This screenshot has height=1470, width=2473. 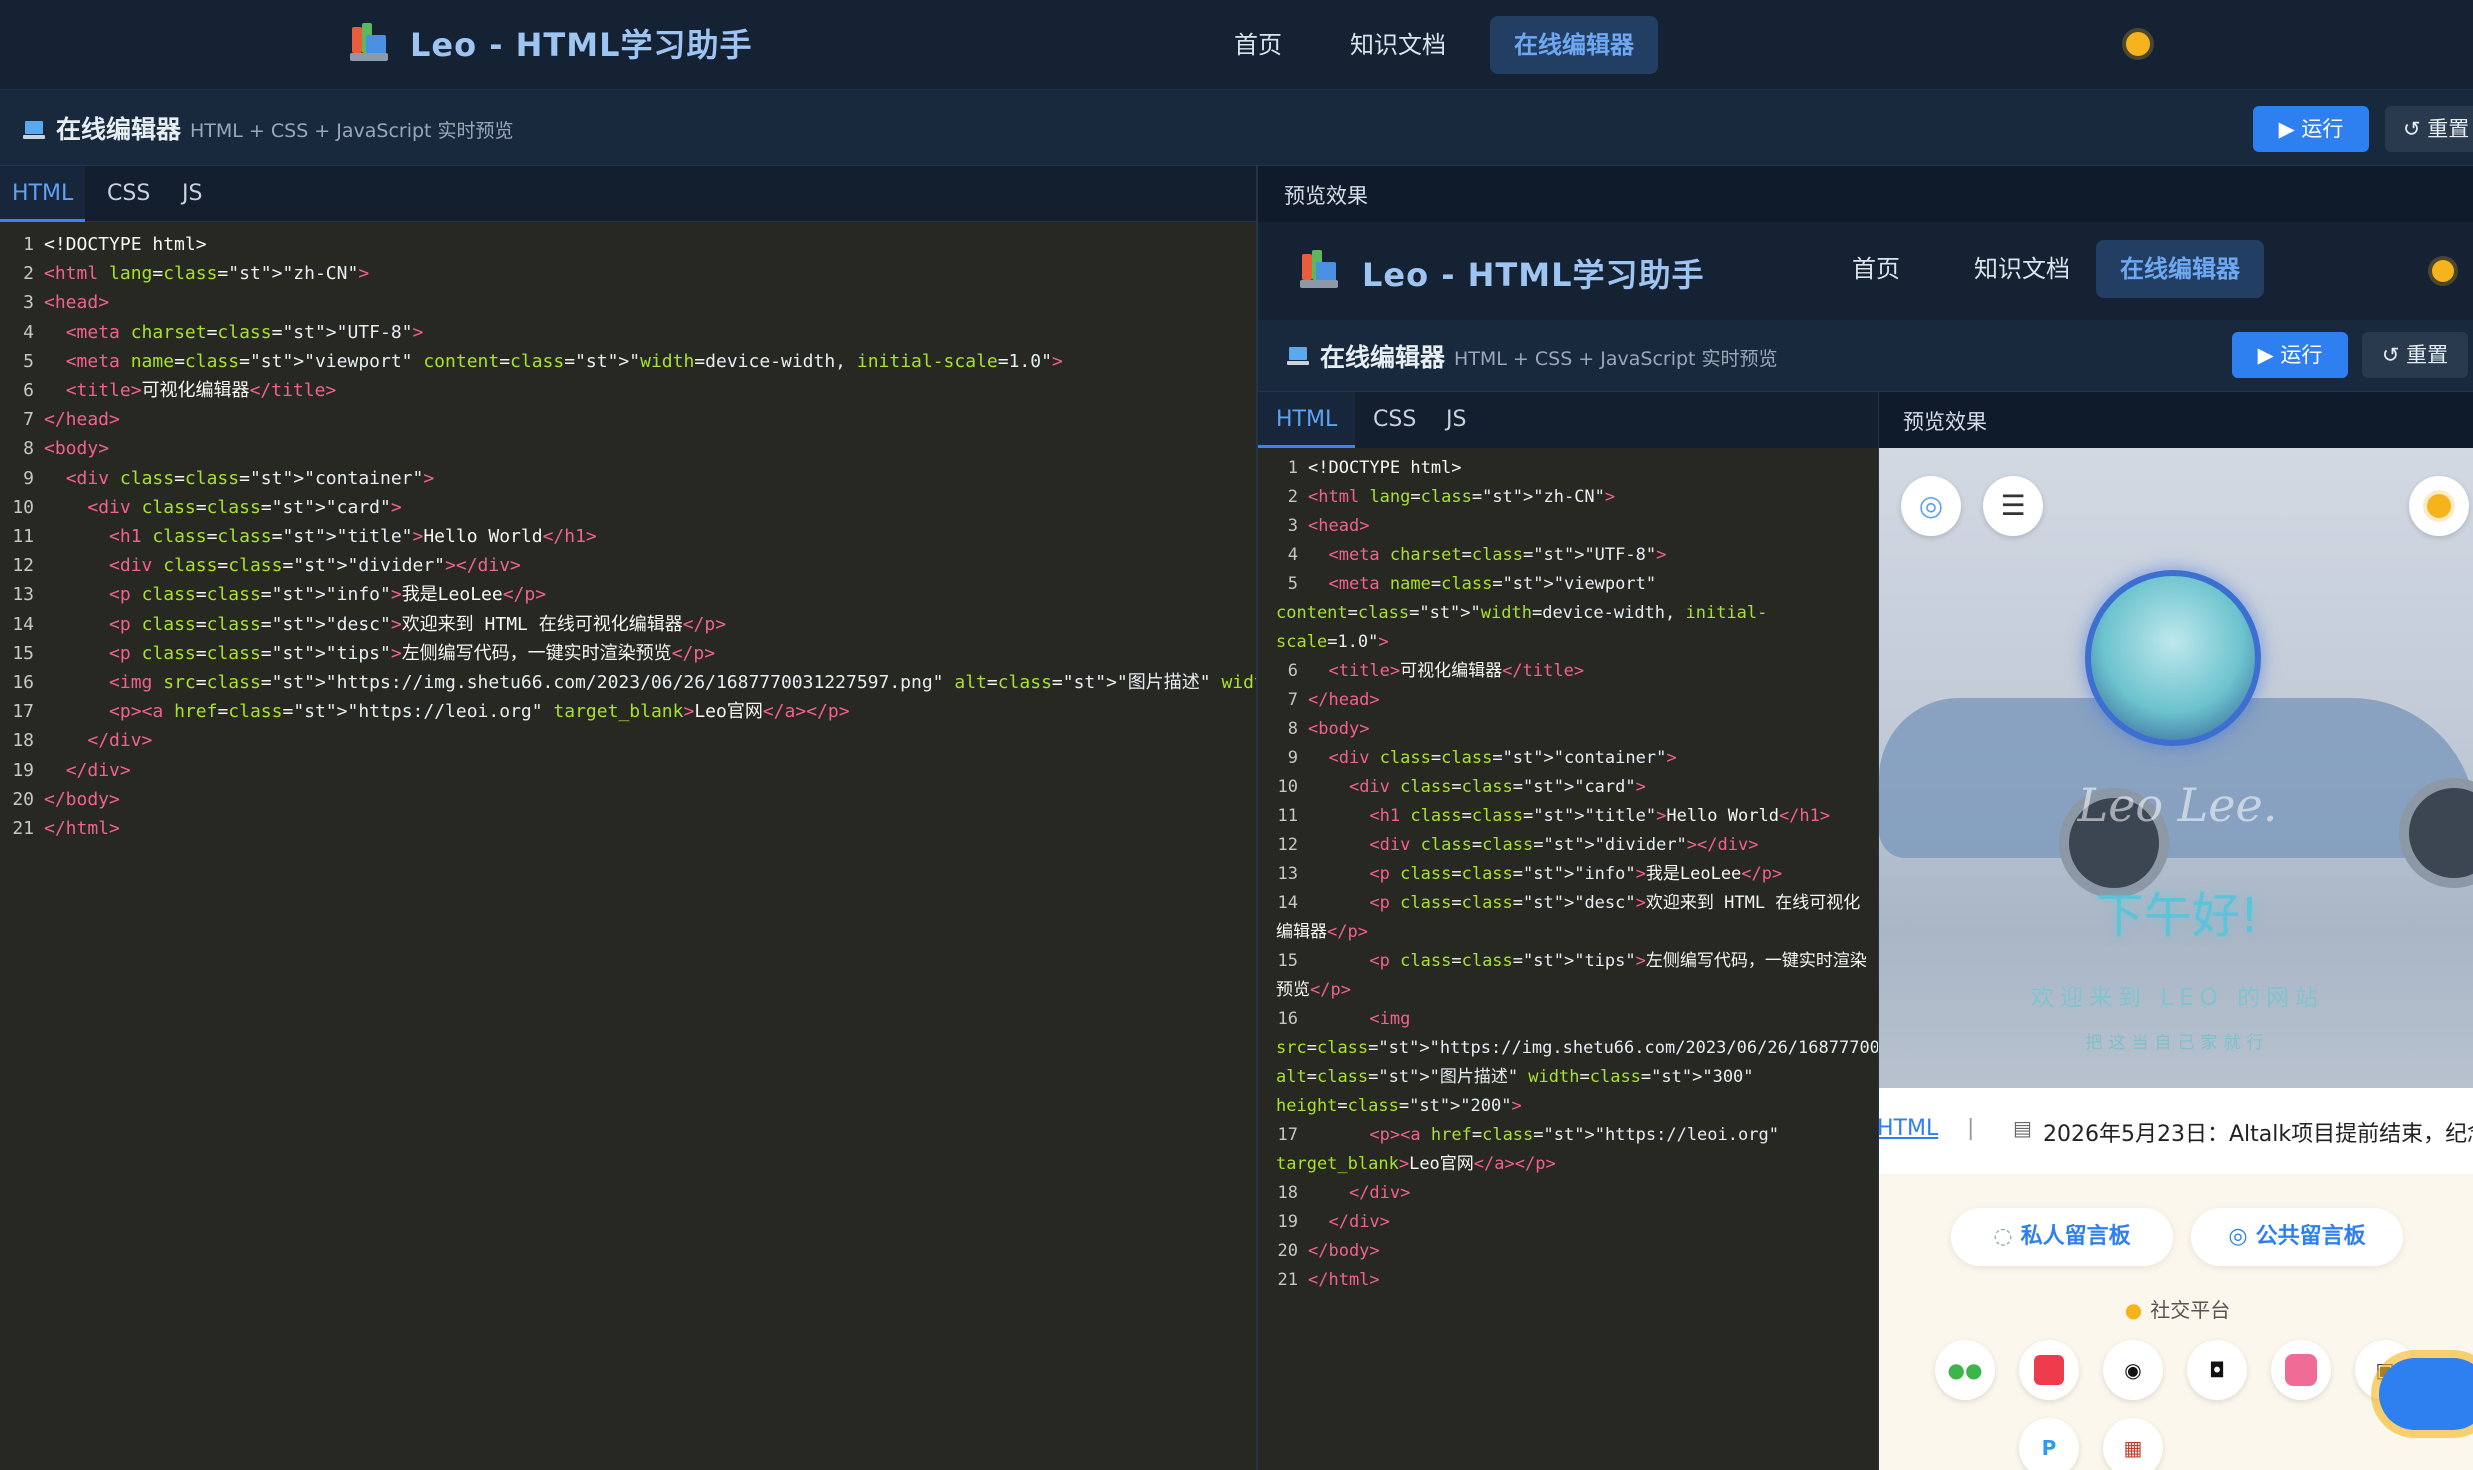 I want to click on language-globe-icon: ◎, so click(x=1931, y=506).